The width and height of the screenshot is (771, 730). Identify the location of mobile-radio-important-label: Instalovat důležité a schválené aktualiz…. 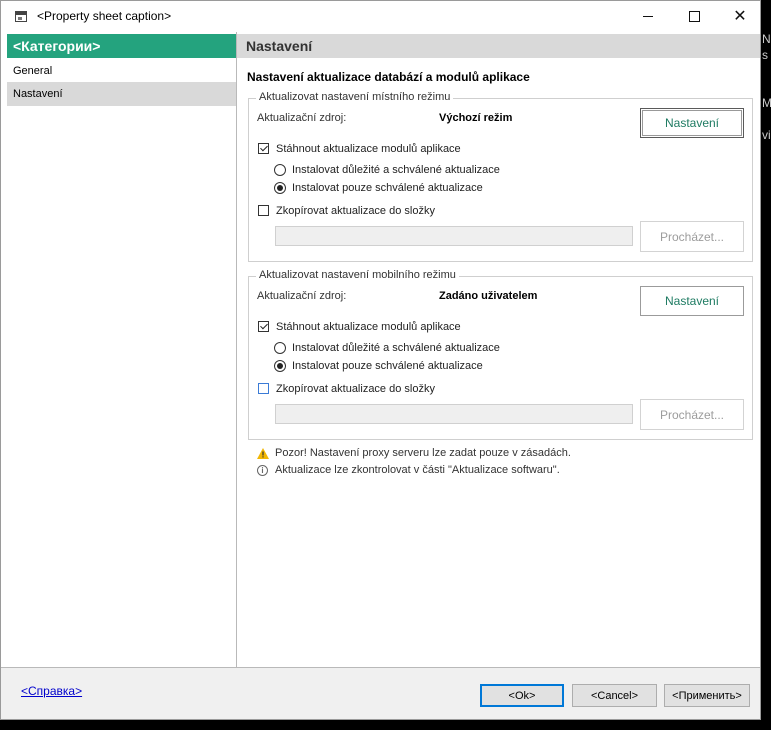
(396, 348).